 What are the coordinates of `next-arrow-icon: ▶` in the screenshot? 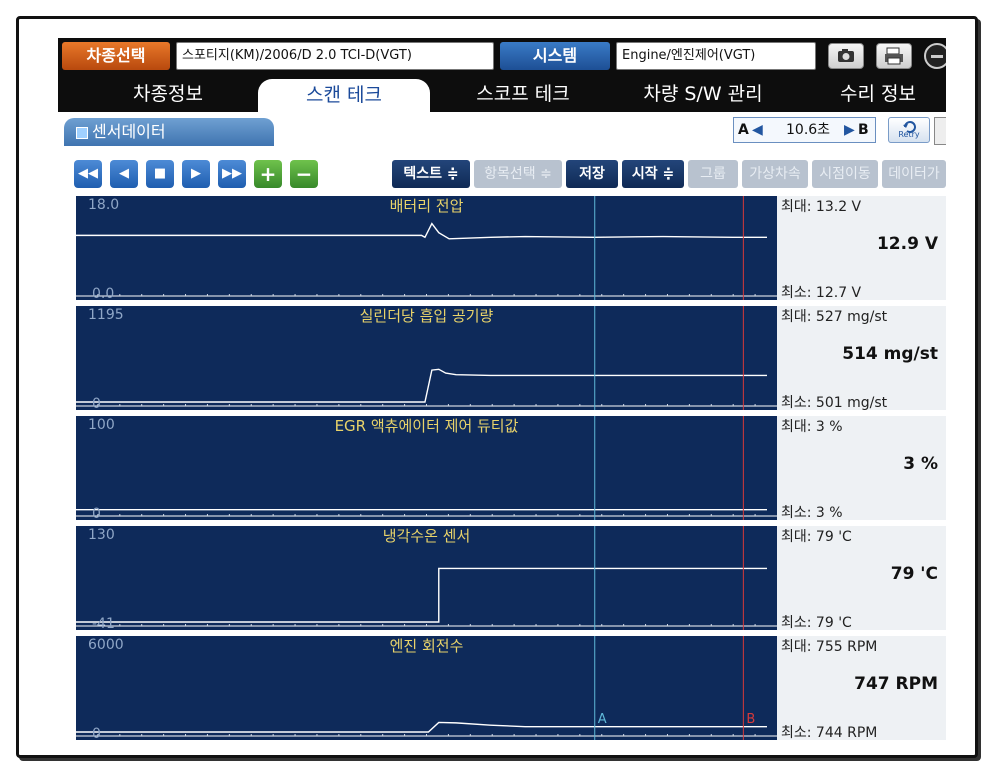 It's located at (849, 130).